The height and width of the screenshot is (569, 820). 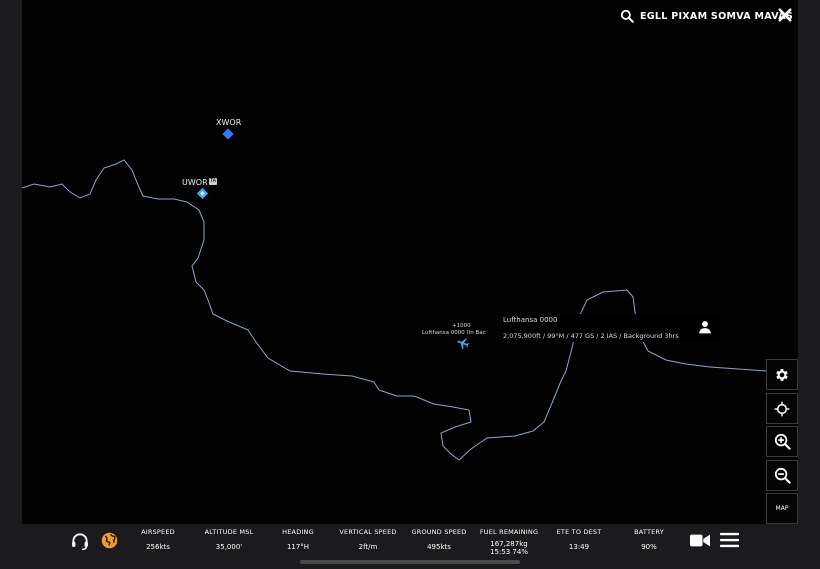 What do you see at coordinates (649, 539) in the screenshot?
I see `stat-battery: BATTERY 90%` at bounding box center [649, 539].